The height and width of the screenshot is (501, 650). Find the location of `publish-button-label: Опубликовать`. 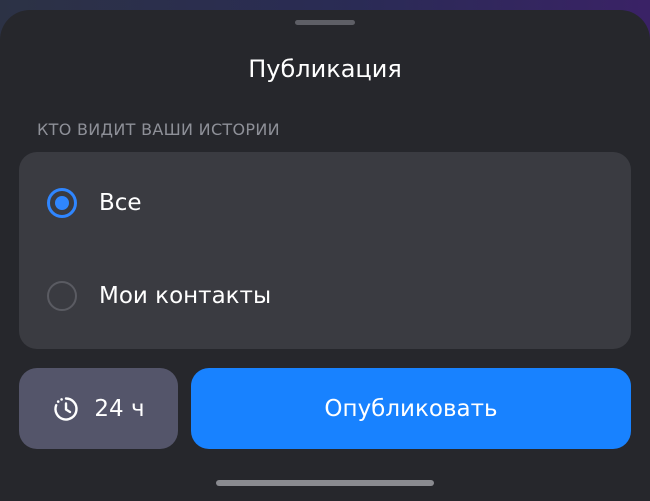

publish-button-label: Опубликовать is located at coordinates (411, 408).